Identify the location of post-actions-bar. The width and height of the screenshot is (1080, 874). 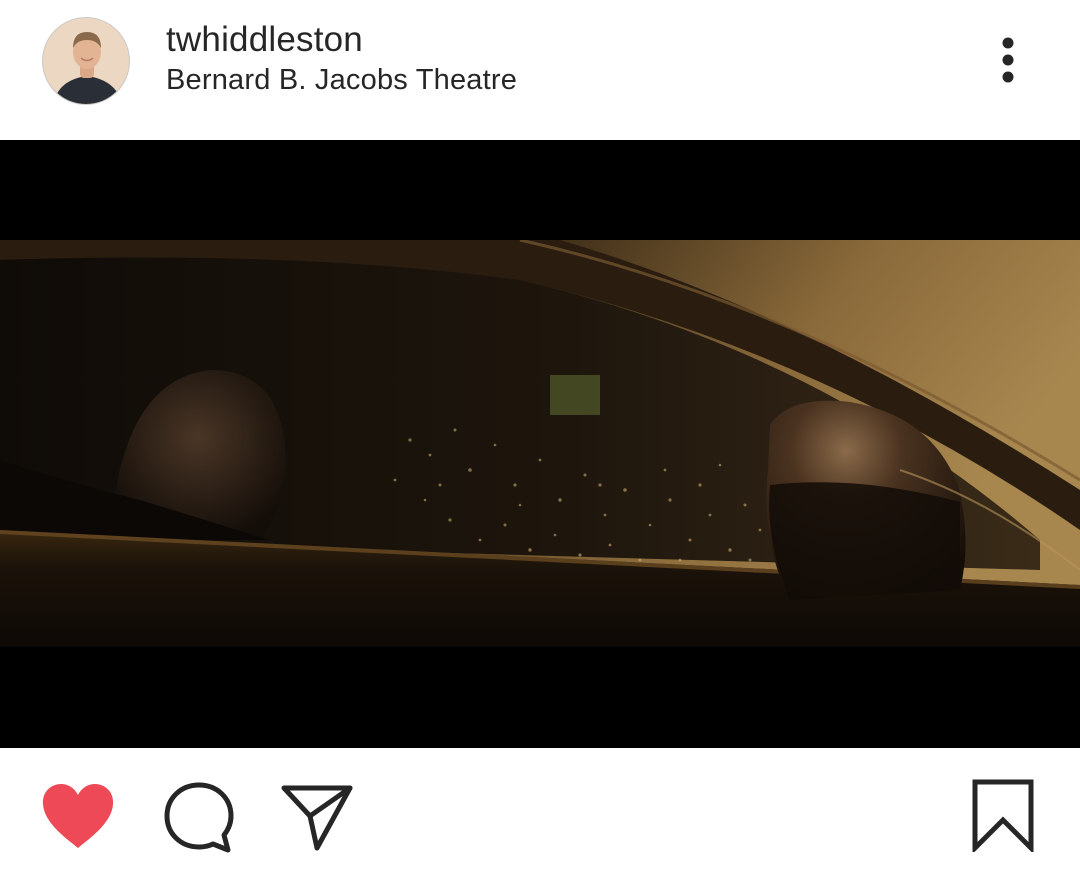
(540, 811).